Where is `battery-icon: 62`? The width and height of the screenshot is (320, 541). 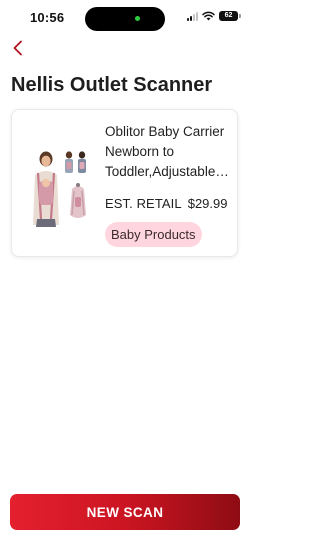 battery-icon: 62 is located at coordinates (230, 16).